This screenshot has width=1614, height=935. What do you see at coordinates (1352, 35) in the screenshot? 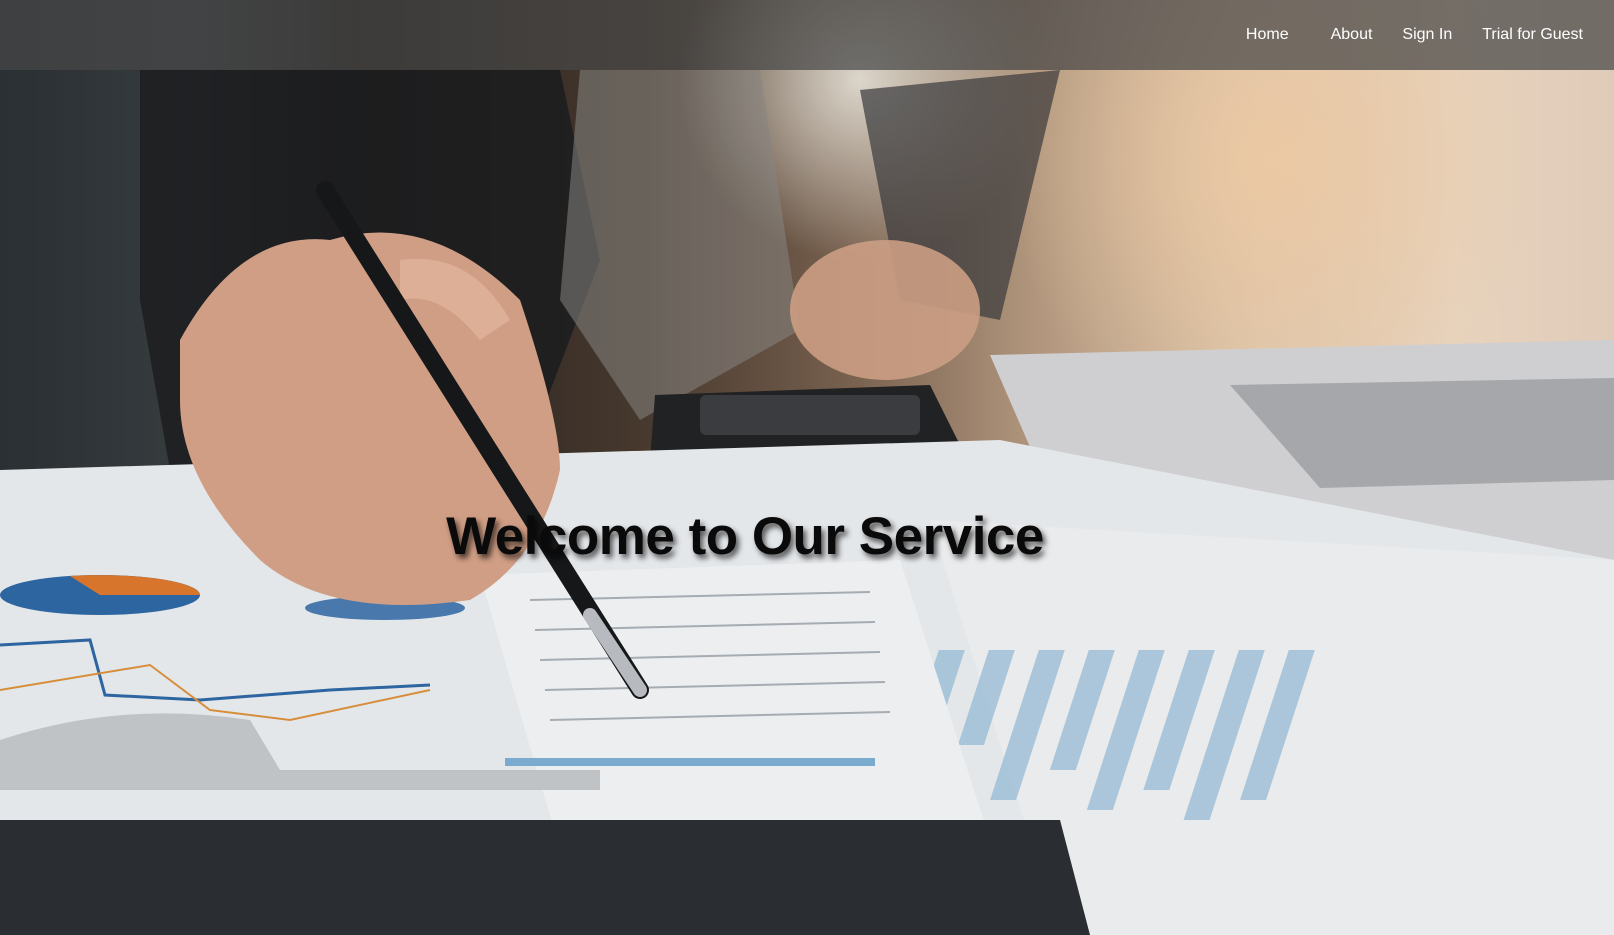
I see `nav-about-link: About` at bounding box center [1352, 35].